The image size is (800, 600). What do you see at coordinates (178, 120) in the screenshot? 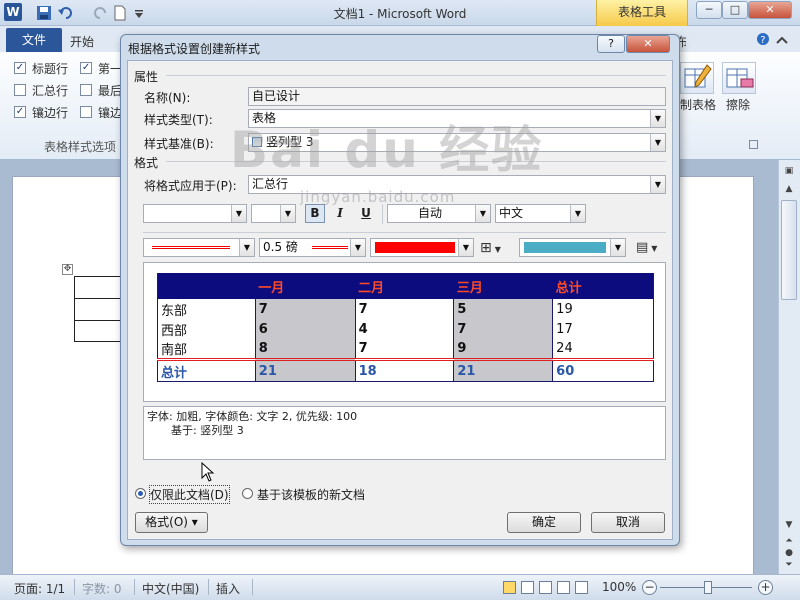
I see `style-type-label: 样式类型(T):` at bounding box center [178, 120].